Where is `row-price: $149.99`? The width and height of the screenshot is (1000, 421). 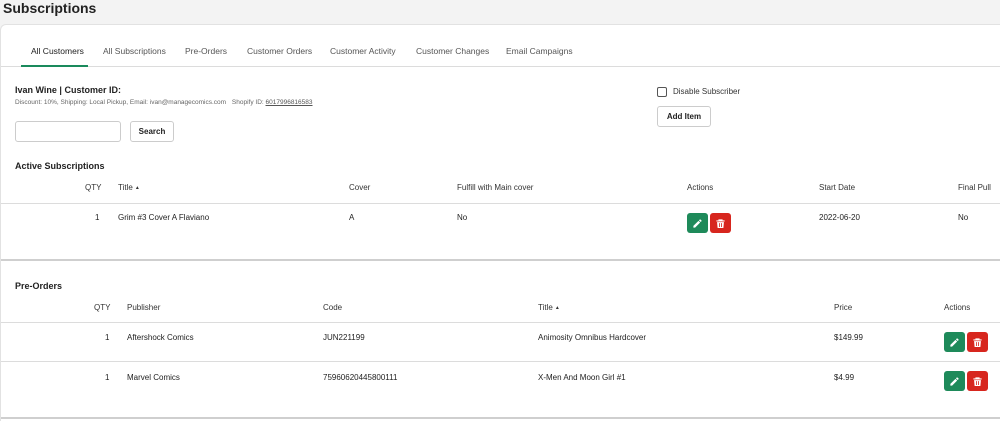
row-price: $149.99 is located at coordinates (848, 337).